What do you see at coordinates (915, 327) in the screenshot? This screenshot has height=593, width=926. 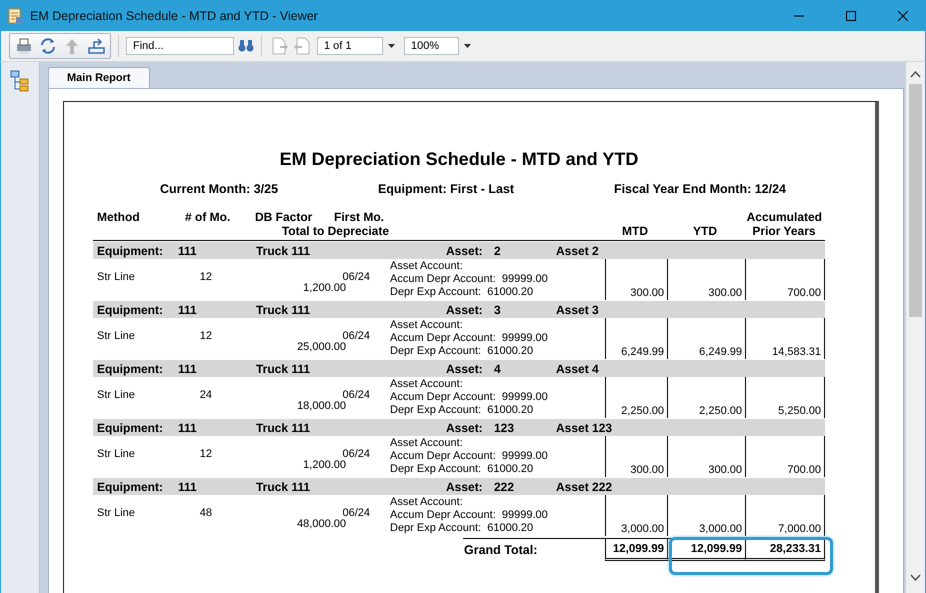 I see `scrollbar` at bounding box center [915, 327].